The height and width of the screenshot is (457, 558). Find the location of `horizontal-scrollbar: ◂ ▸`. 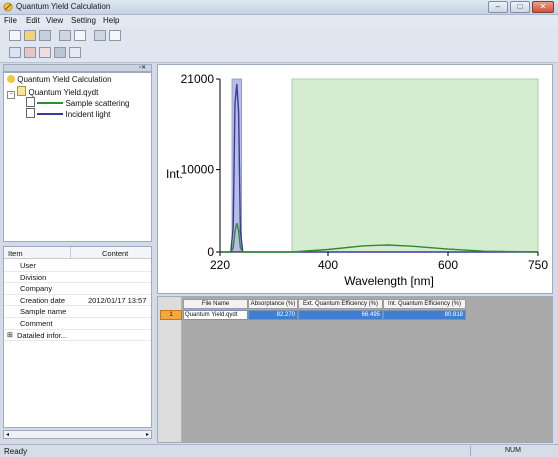

horizontal-scrollbar: ◂ ▸ is located at coordinates (77, 434).